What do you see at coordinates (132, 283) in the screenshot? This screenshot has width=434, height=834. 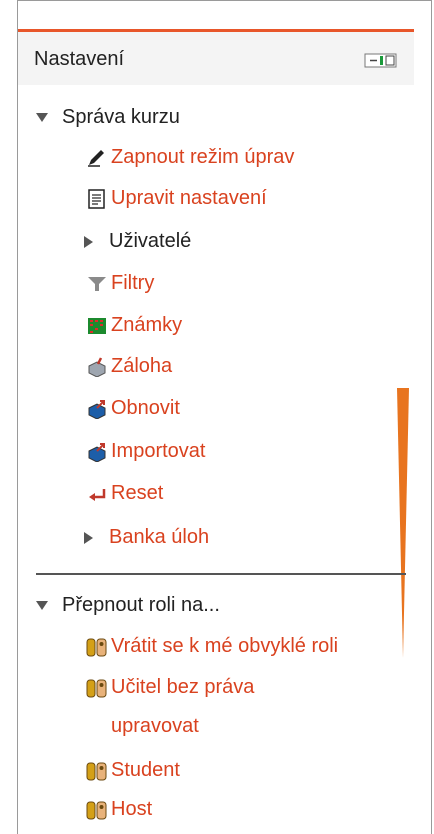 I see `item-label: Filtry` at bounding box center [132, 283].